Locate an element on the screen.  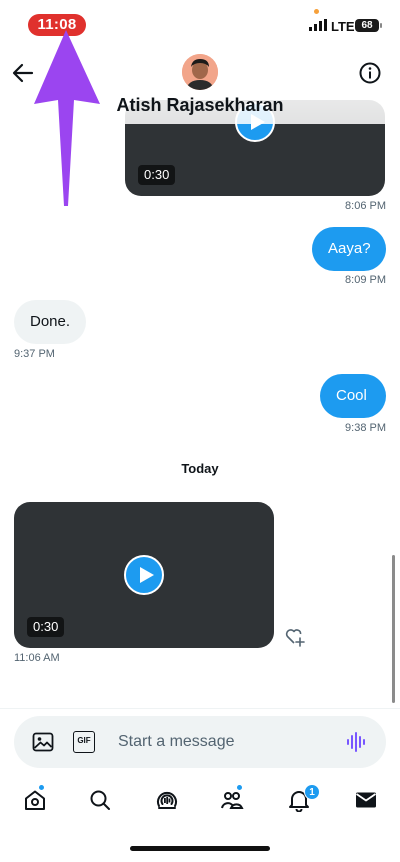
image-icon is located at coordinates (43, 742).